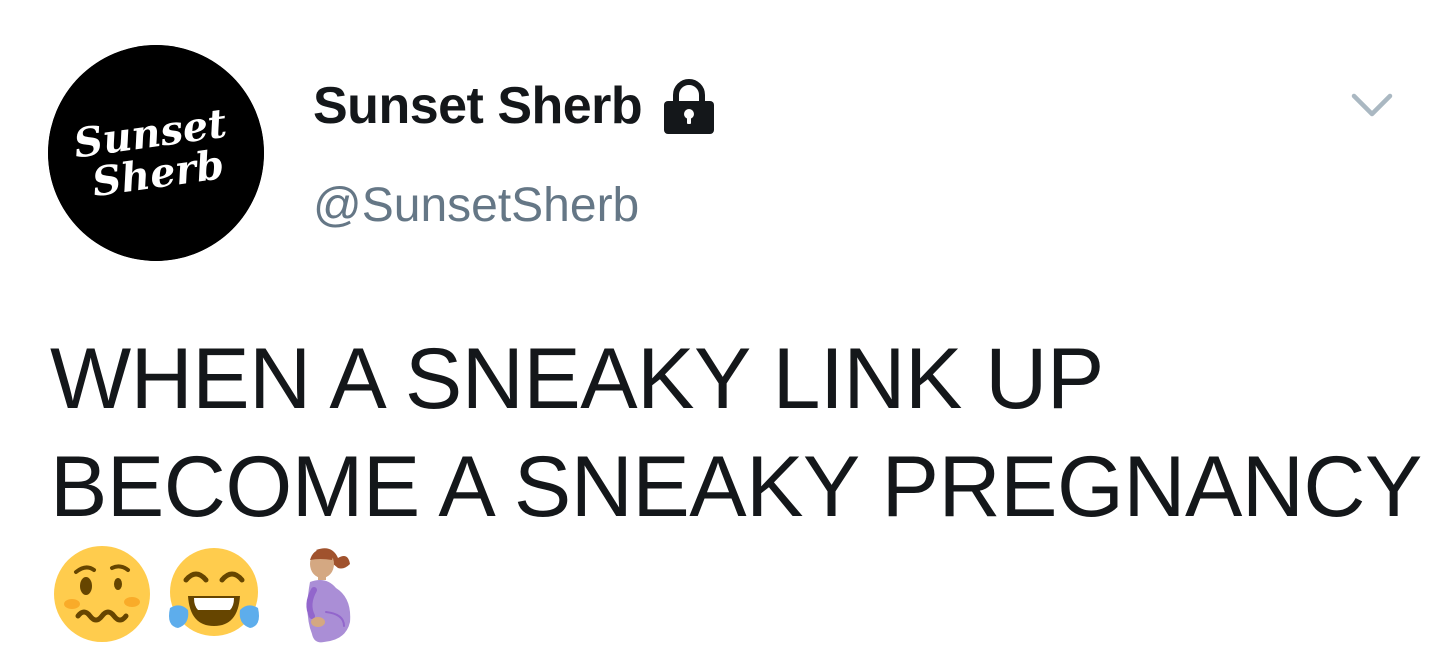  What do you see at coordinates (478, 106) in the screenshot?
I see `author-display-name: Sunset Sherb` at bounding box center [478, 106].